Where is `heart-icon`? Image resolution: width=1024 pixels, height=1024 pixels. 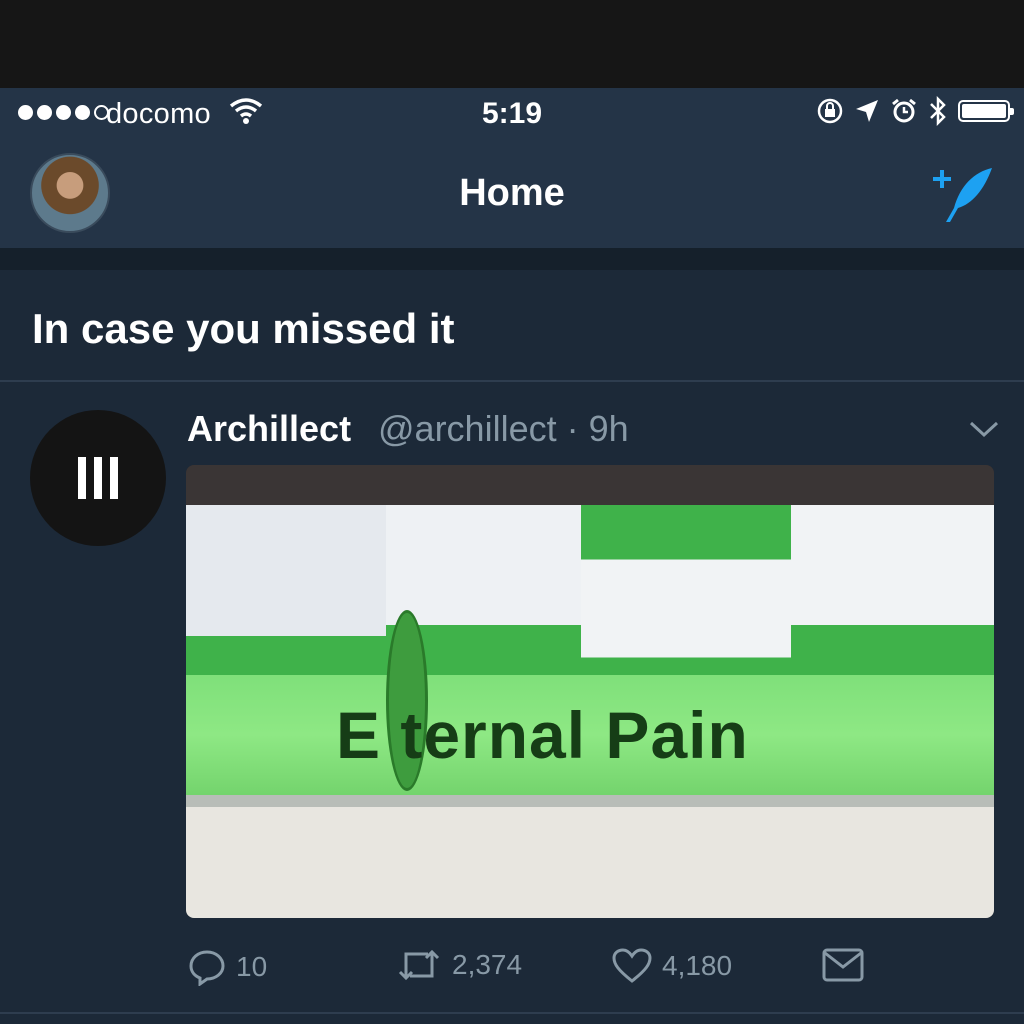
heart-icon is located at coordinates (632, 965).